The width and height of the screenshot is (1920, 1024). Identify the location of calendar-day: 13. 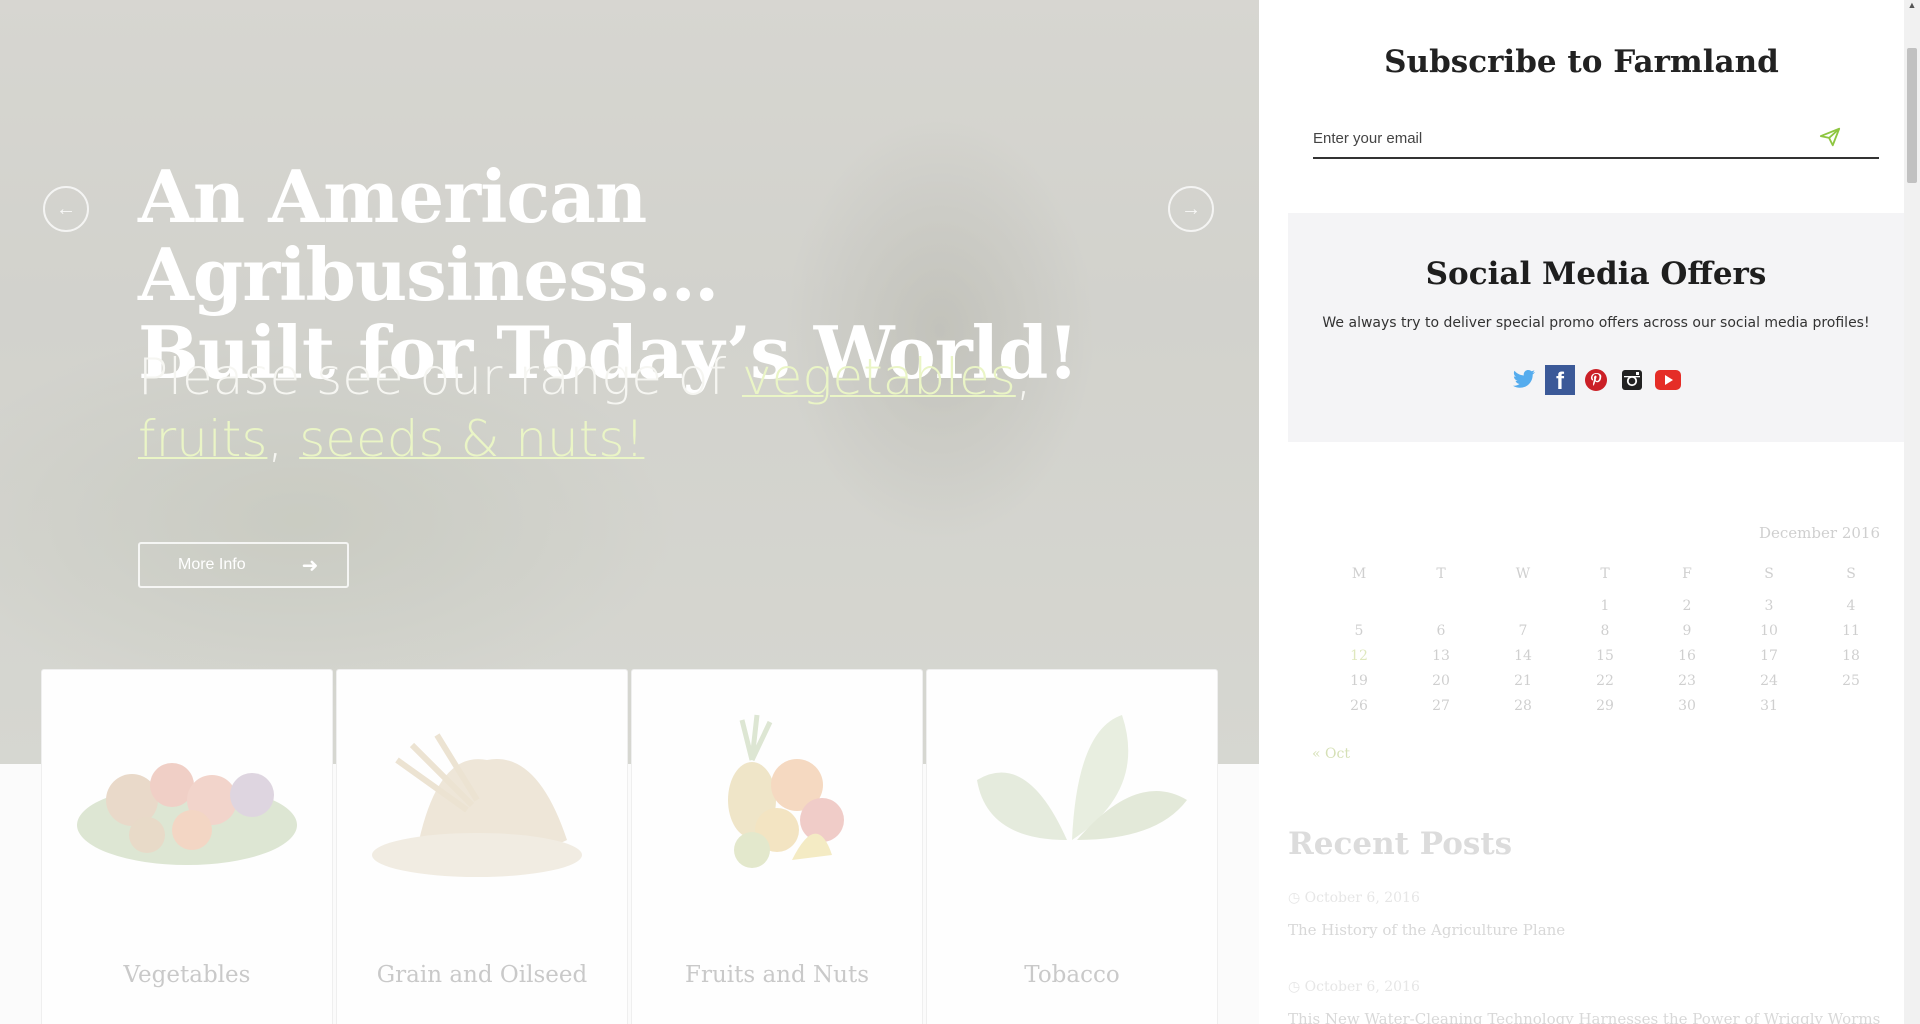
(1441, 656).